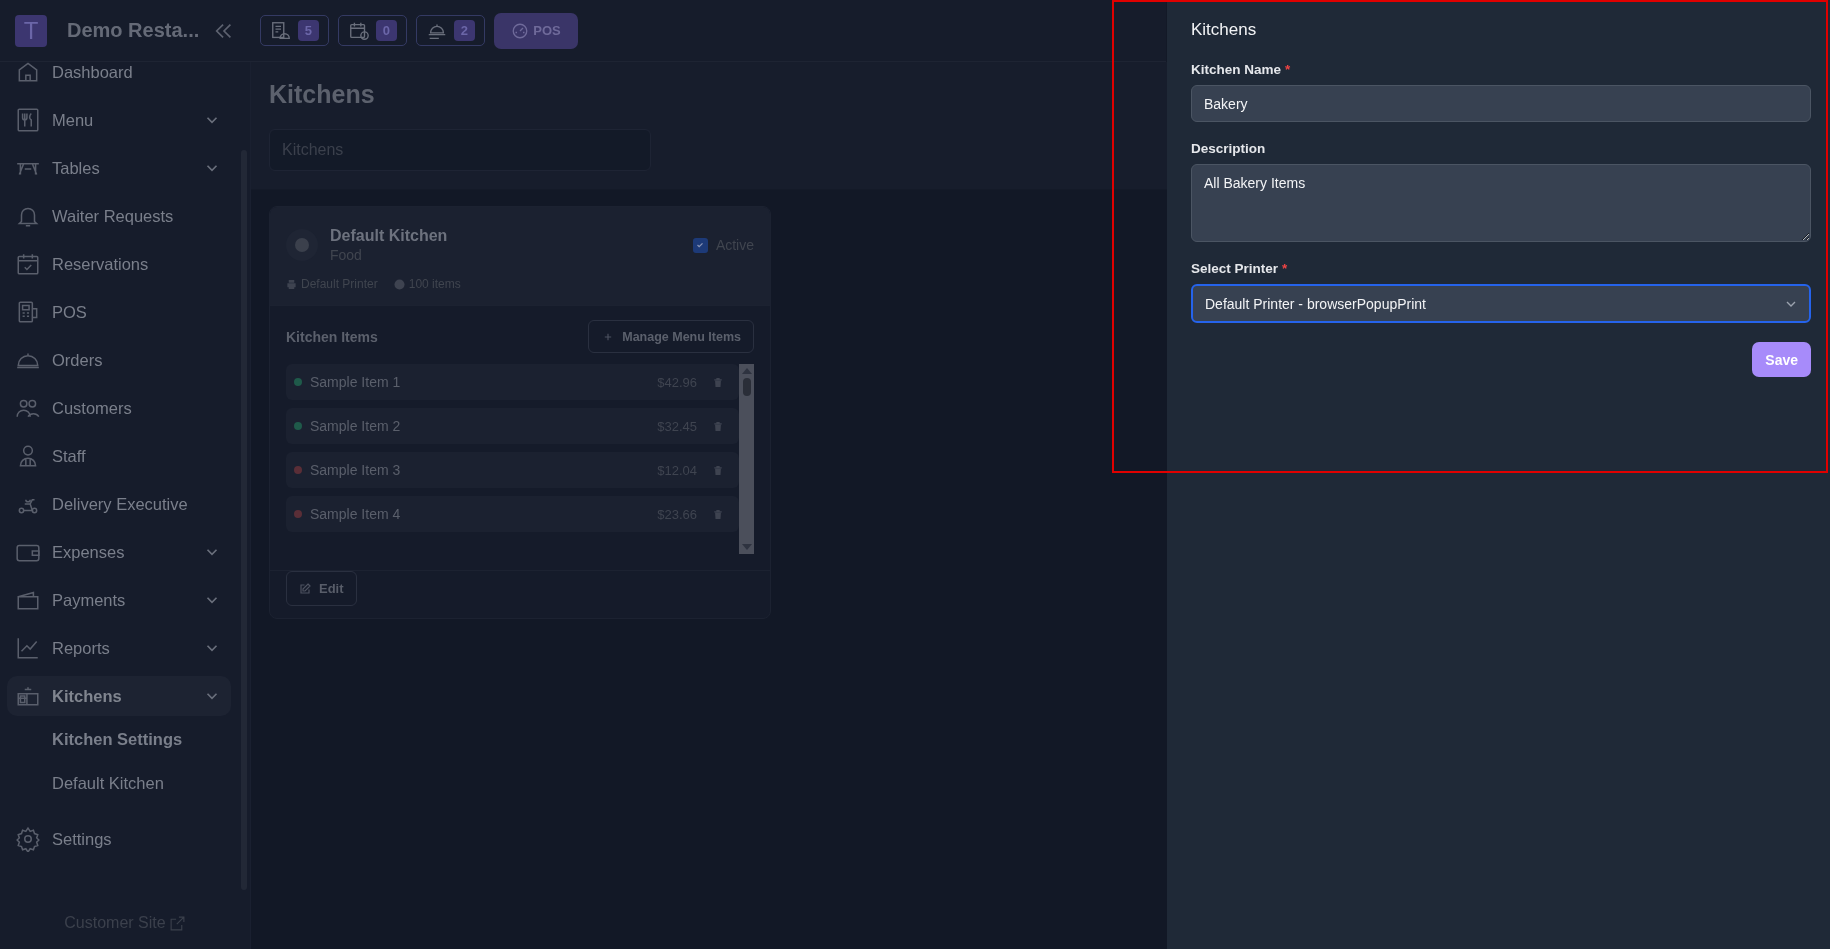 This screenshot has width=1830, height=949. What do you see at coordinates (119, 168) in the screenshot?
I see `nav-item: Tables` at bounding box center [119, 168].